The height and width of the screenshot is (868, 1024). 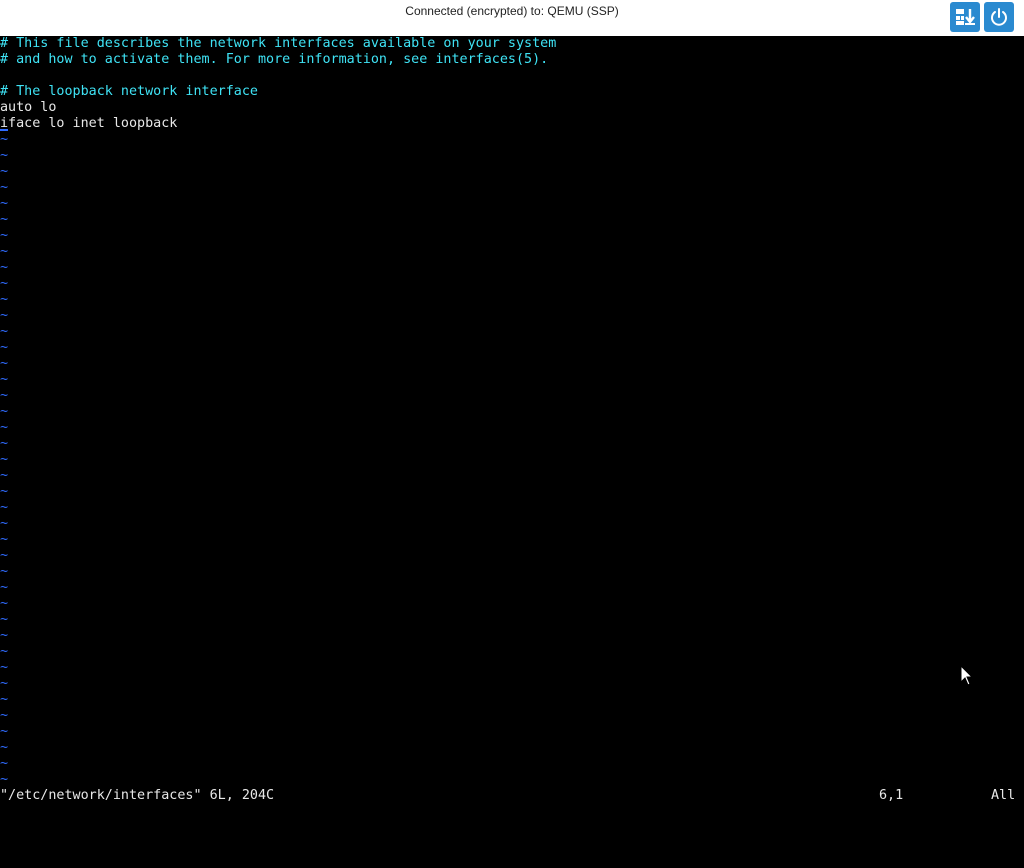 What do you see at coordinates (967, 675) in the screenshot?
I see `mouse-pointer-icon` at bounding box center [967, 675].